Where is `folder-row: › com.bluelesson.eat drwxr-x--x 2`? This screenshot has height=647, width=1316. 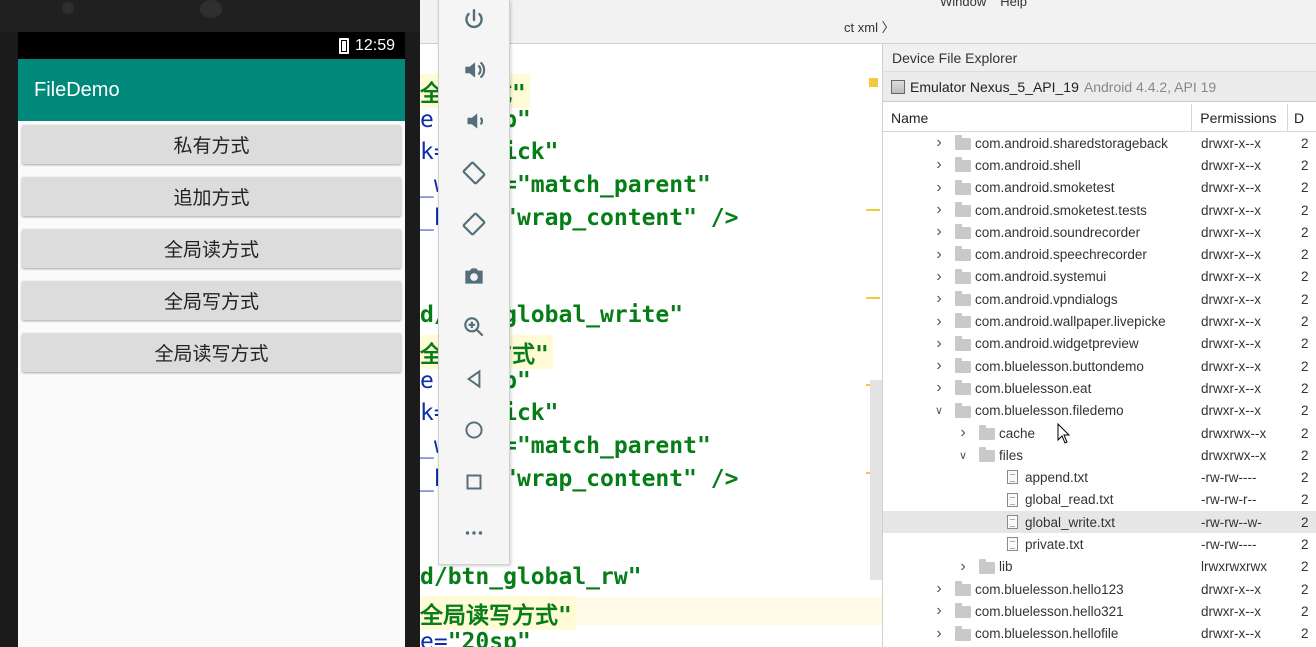
folder-row: › com.bluelesson.eat drwxr-x--x 2 is located at coordinates (1099, 388).